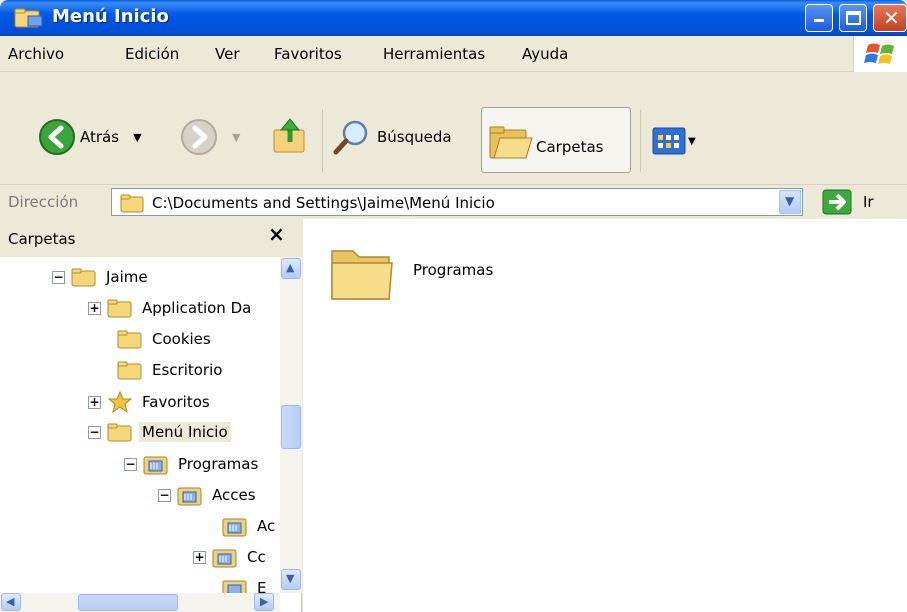 The width and height of the screenshot is (907, 612). What do you see at coordinates (120, 402) in the screenshot?
I see `star-icon` at bounding box center [120, 402].